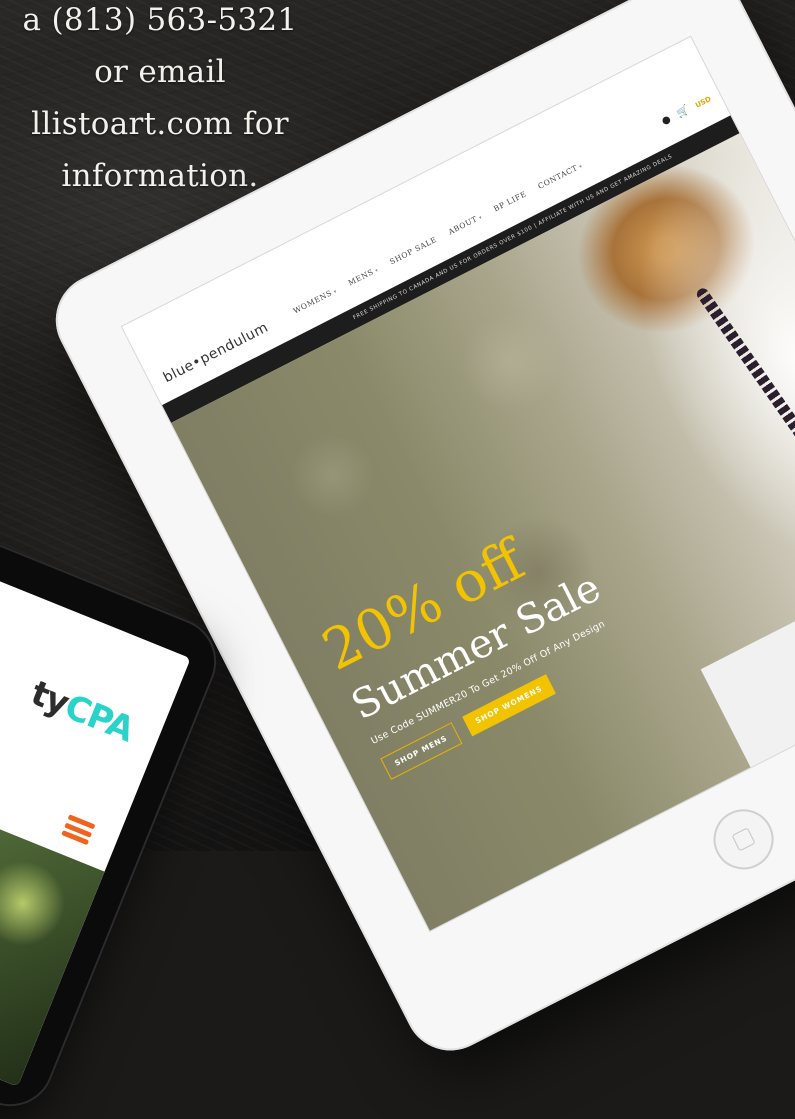 This screenshot has height=1119, width=795. What do you see at coordinates (78, 830) in the screenshot?
I see `hamburger-menu-icon` at bounding box center [78, 830].